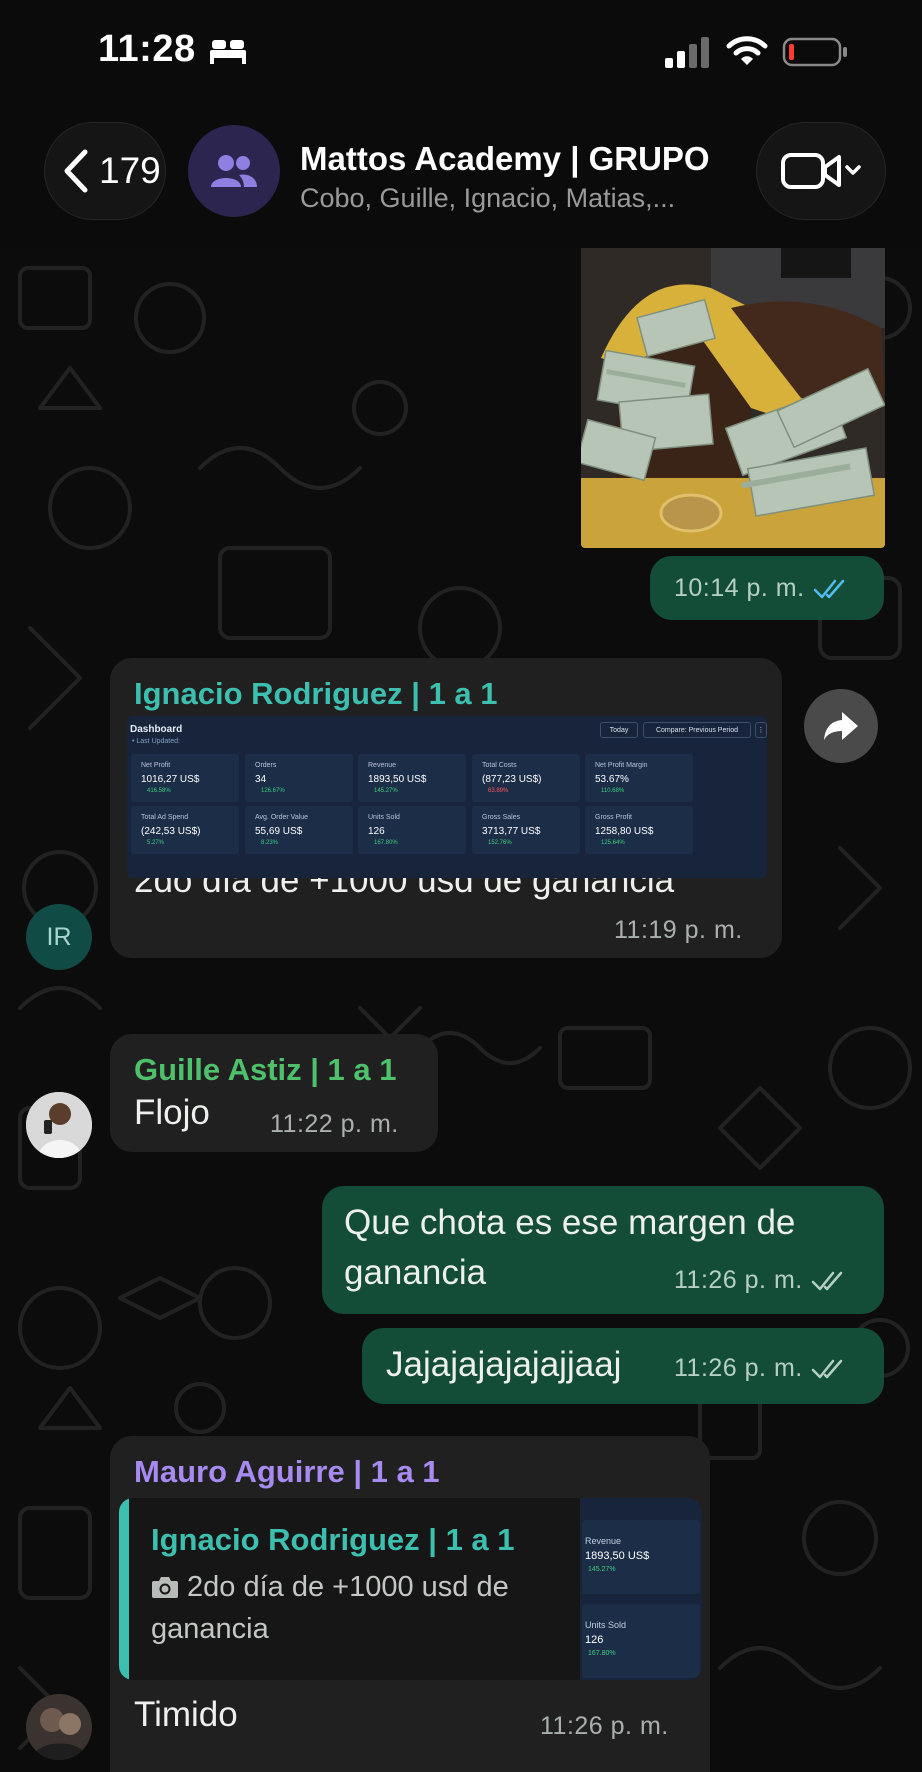  I want to click on message-bubble-outgoing: Jajajajajajajjaaj 11:26 p. m., so click(623, 1366).